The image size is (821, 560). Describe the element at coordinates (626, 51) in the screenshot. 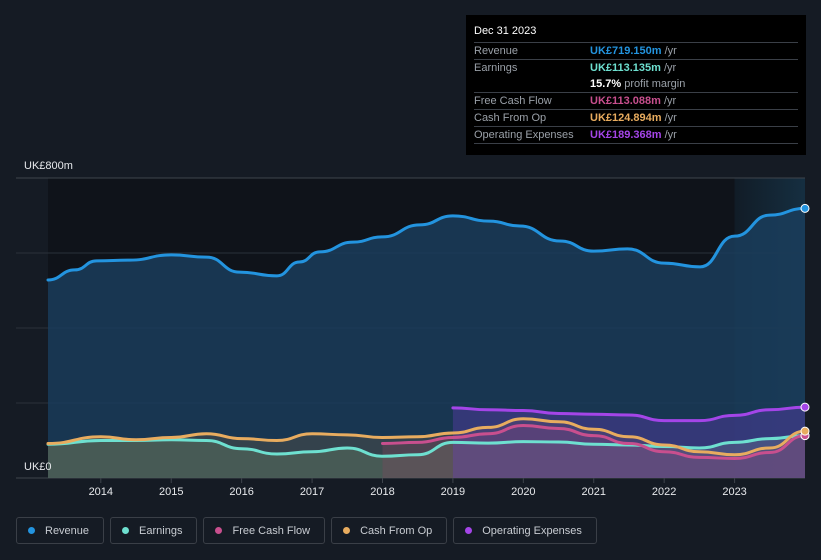

I see `tooltip-row-value: UK£719.150m` at that location.